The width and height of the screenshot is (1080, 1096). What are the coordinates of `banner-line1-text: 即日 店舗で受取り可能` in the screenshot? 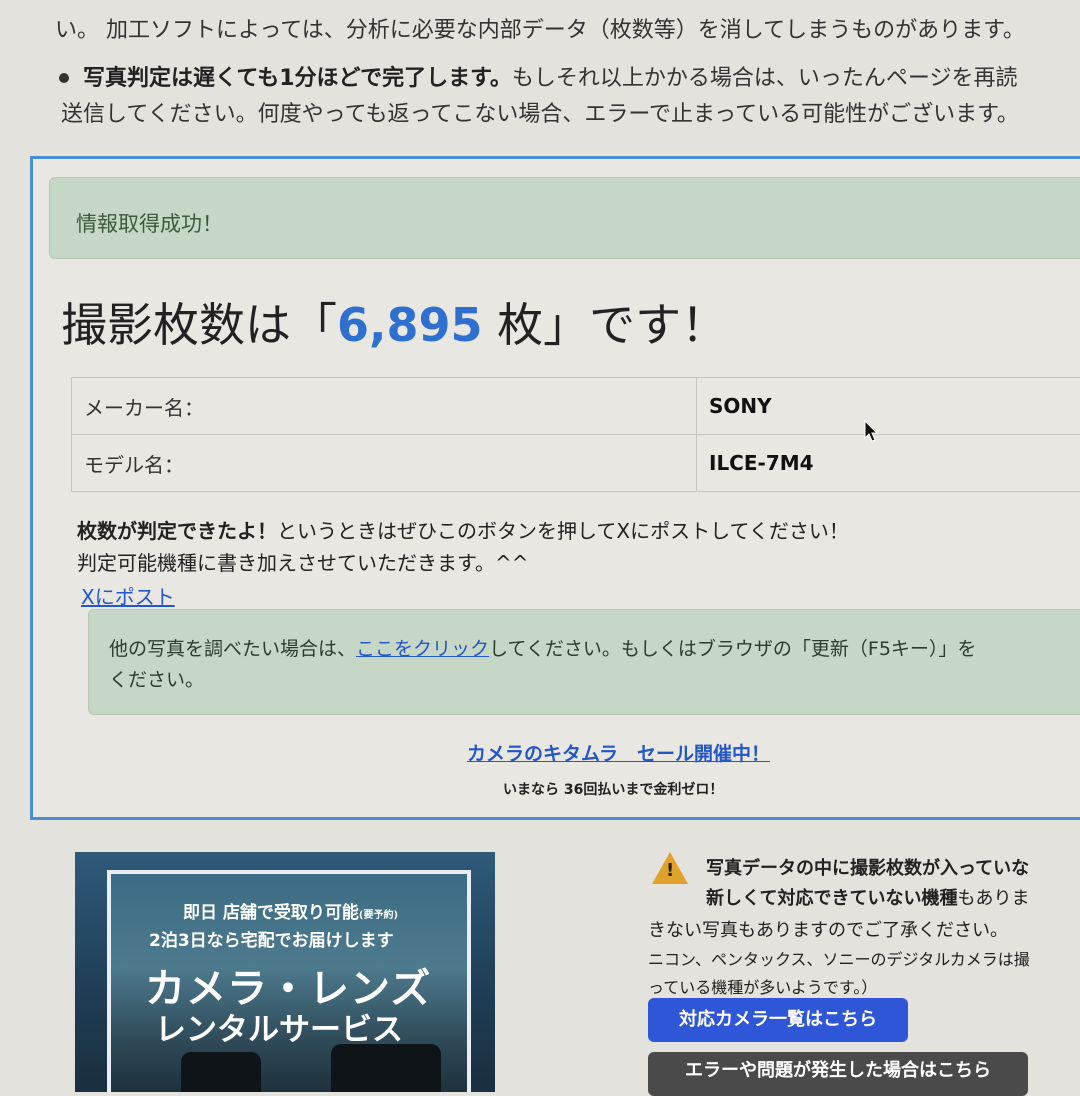 It's located at (271, 913).